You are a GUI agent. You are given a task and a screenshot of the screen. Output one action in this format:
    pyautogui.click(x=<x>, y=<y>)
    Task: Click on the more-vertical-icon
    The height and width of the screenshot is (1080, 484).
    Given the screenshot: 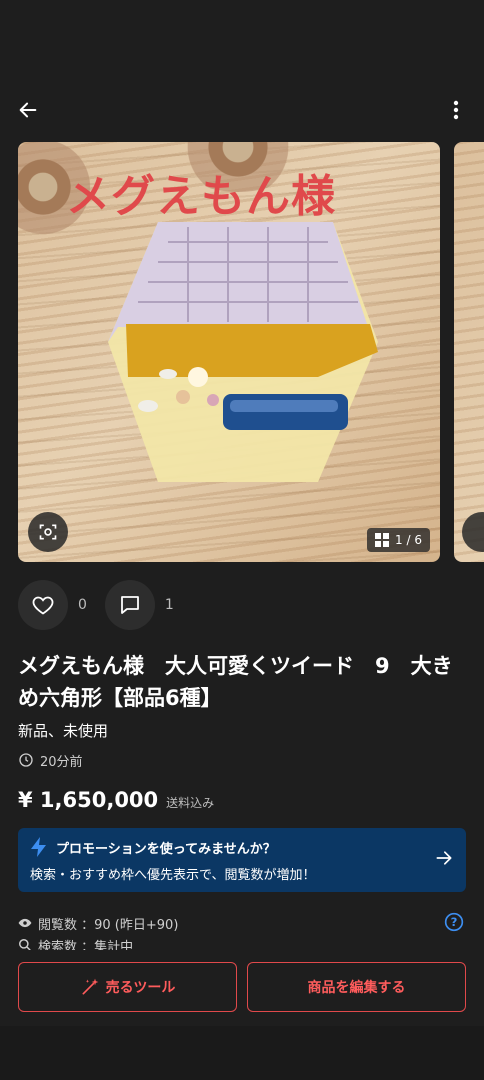 What is the action you would take?
    pyautogui.click(x=456, y=110)
    